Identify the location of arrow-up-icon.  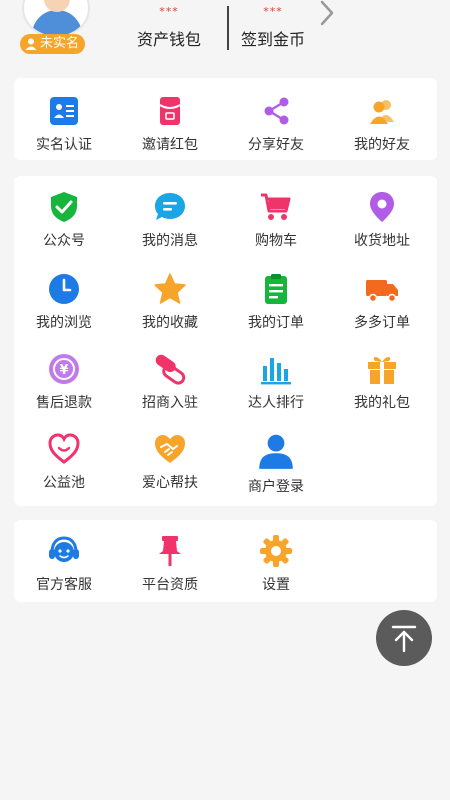
(404, 639).